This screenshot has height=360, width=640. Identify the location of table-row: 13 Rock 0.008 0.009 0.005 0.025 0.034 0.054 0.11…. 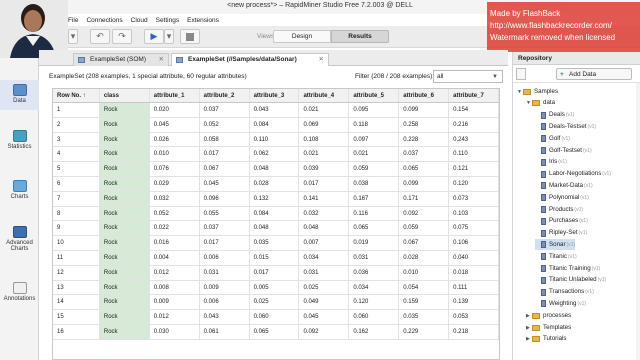
(276, 288).